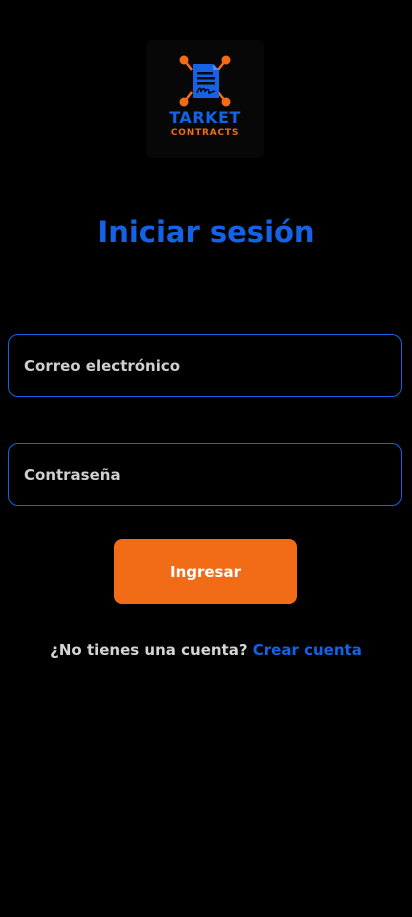  What do you see at coordinates (205, 81) in the screenshot?
I see `signed-document-icon` at bounding box center [205, 81].